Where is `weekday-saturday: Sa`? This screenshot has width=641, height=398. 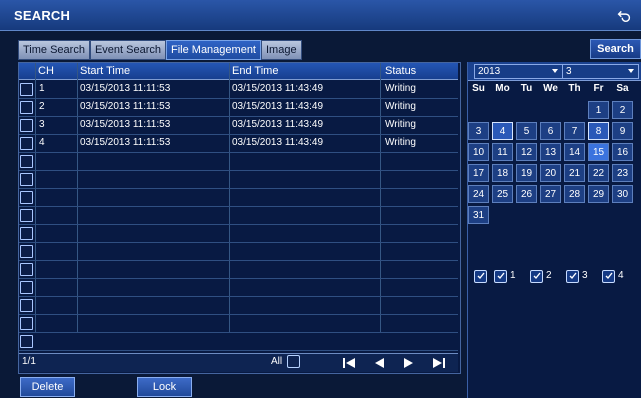 weekday-saturday: Sa is located at coordinates (622, 88).